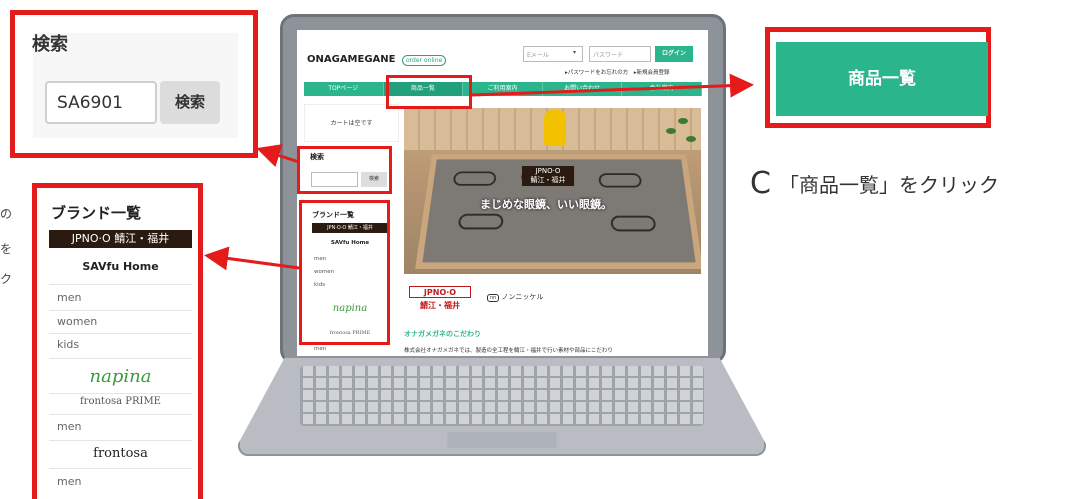  What do you see at coordinates (6, 249) in the screenshot?
I see `cropped-text: を` at bounding box center [6, 249].